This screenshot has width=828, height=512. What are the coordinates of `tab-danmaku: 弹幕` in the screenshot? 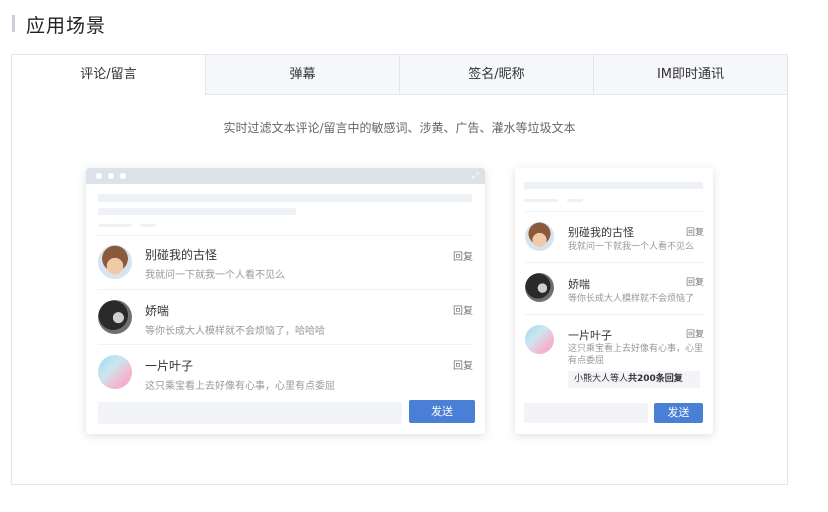 It's located at (302, 75).